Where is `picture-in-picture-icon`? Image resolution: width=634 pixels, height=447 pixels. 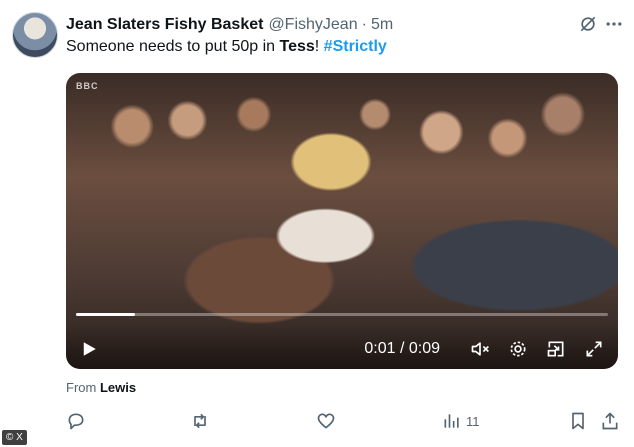 picture-in-picture-icon is located at coordinates (556, 349).